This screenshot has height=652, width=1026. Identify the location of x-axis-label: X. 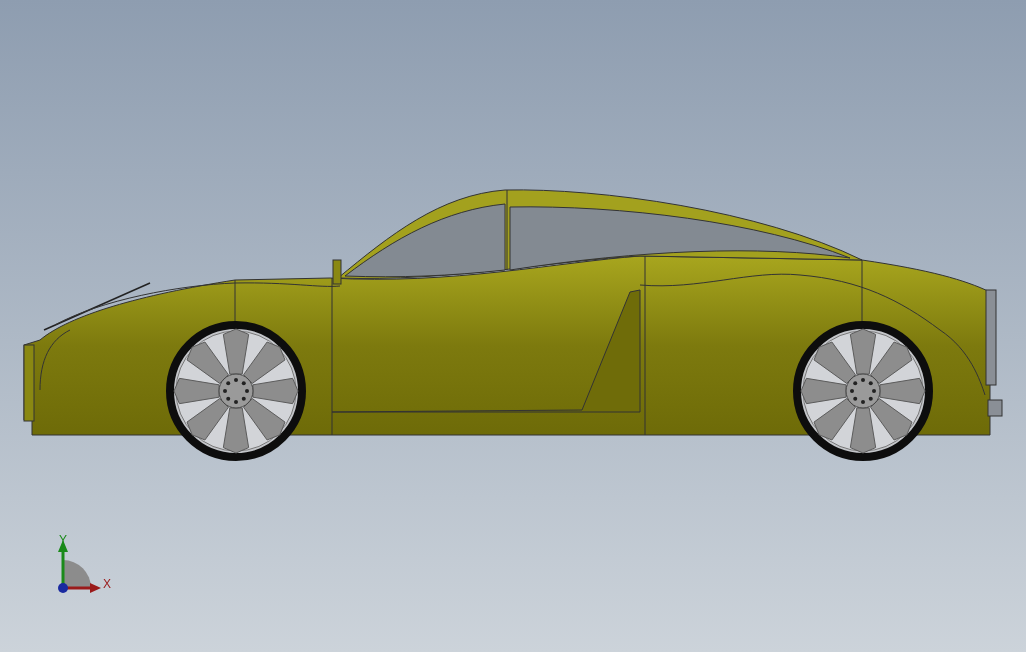
(107, 584).